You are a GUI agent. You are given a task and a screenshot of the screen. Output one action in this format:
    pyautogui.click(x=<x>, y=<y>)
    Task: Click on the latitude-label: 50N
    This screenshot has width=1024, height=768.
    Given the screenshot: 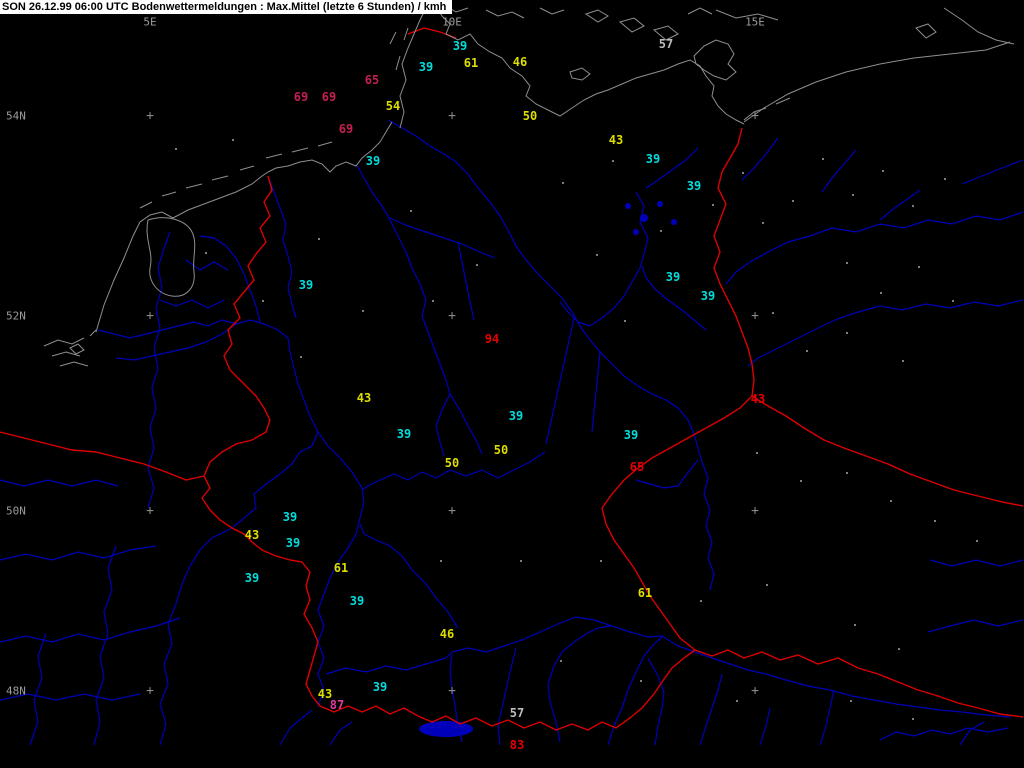 What is the action you would take?
    pyautogui.click(x=16, y=511)
    